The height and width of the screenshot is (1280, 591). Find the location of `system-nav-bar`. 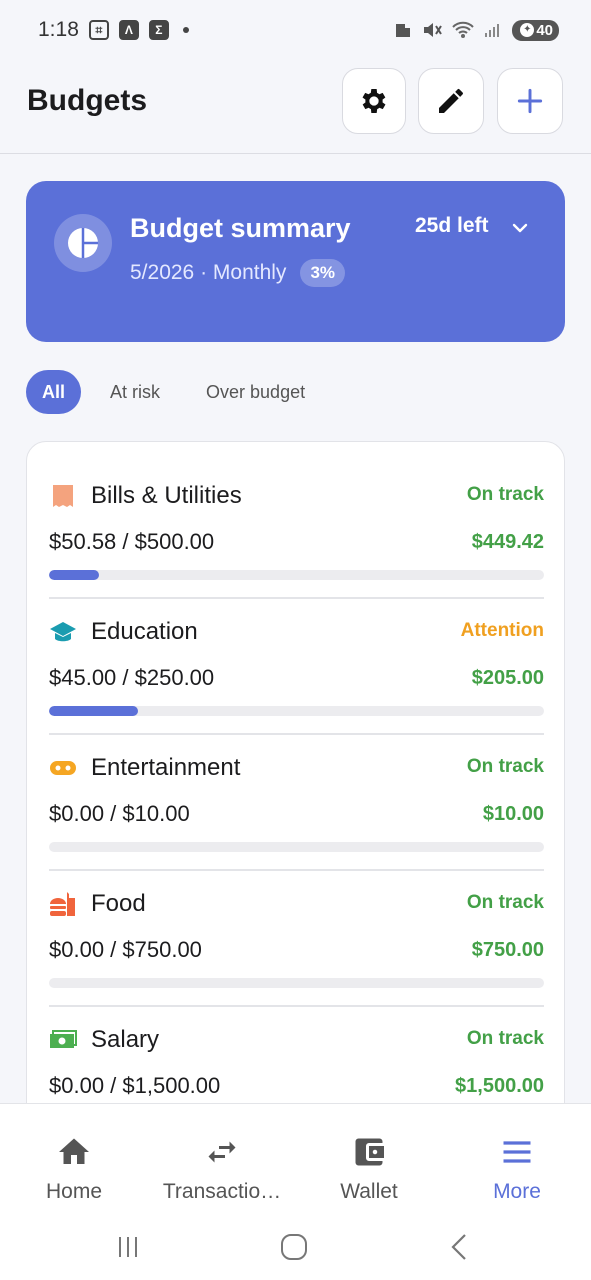

system-nav-bar is located at coordinates (295, 1246).